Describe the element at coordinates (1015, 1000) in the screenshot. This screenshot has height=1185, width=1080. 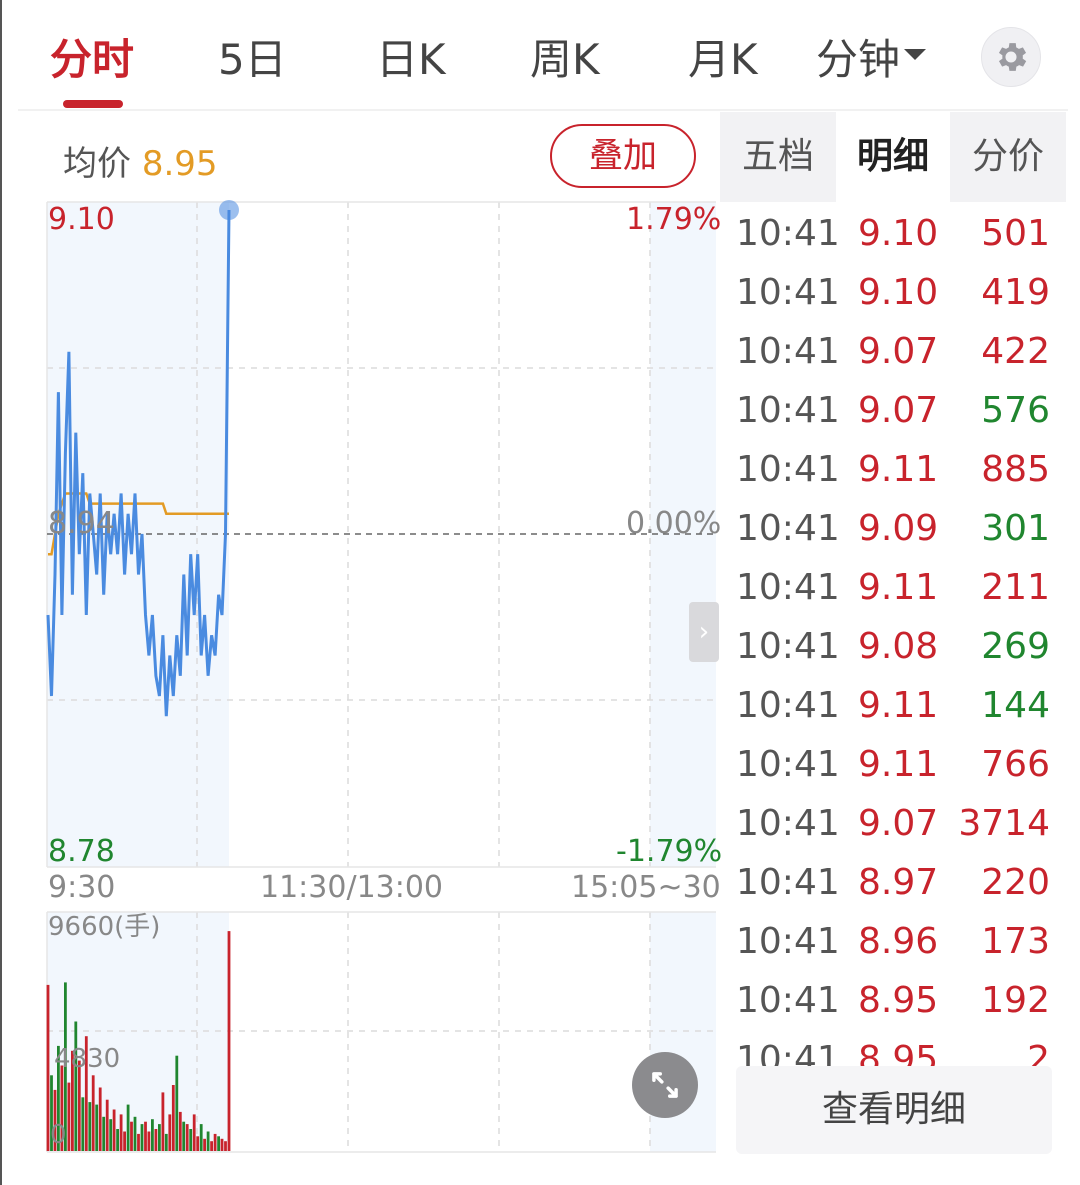
I see `tick-volume: 192` at that location.